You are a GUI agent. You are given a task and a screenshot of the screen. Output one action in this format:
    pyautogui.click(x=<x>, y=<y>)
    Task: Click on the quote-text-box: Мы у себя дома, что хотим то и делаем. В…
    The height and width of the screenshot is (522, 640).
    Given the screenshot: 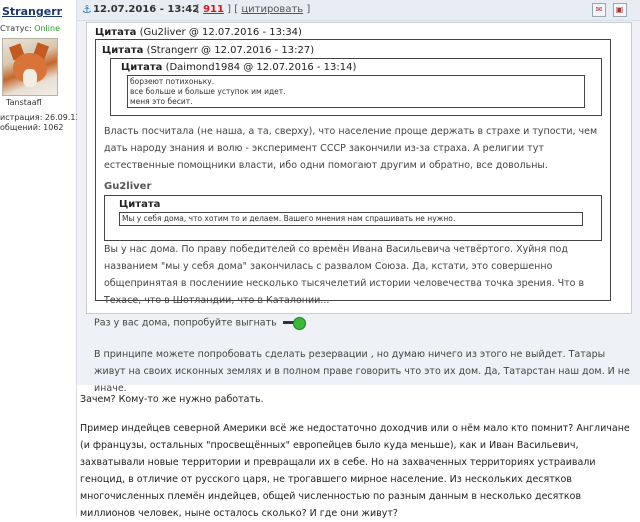 What is the action you would take?
    pyautogui.click(x=351, y=219)
    